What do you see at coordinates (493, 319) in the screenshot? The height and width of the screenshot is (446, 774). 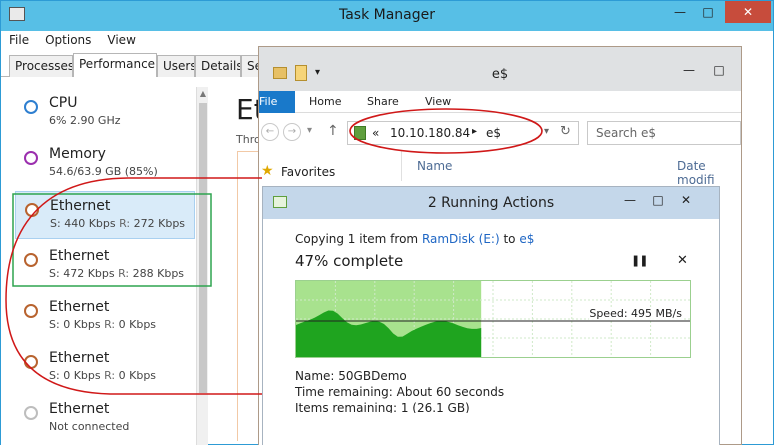 I see `transfer-speed-graph: Speed: 495 MB/s` at bounding box center [493, 319].